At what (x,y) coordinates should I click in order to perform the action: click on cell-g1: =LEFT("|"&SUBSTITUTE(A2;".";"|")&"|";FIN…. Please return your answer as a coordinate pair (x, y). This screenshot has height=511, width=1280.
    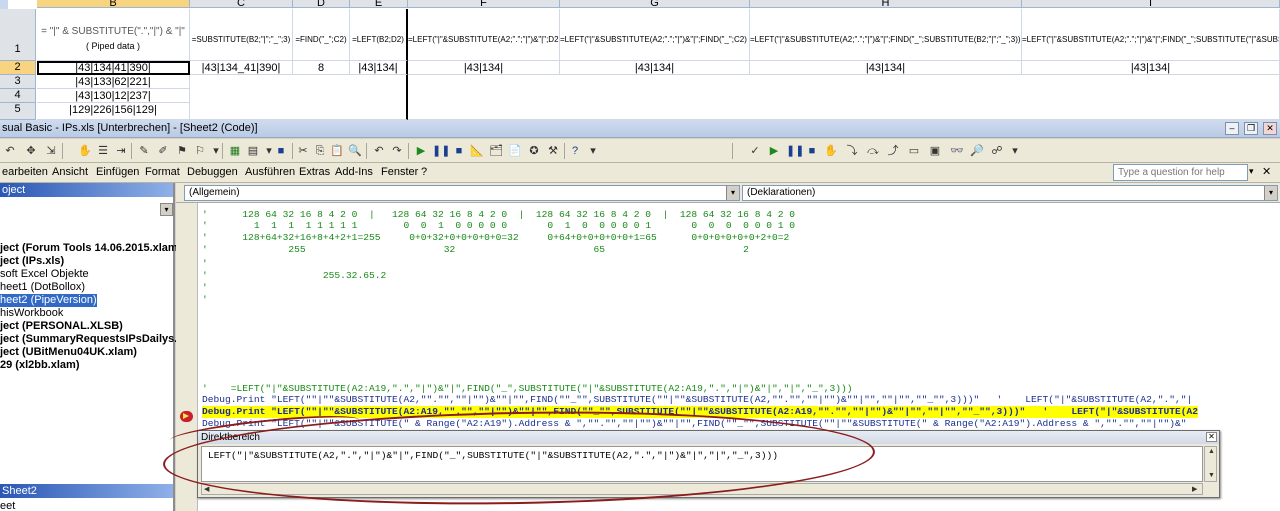
    Looking at the image, I should click on (655, 35).